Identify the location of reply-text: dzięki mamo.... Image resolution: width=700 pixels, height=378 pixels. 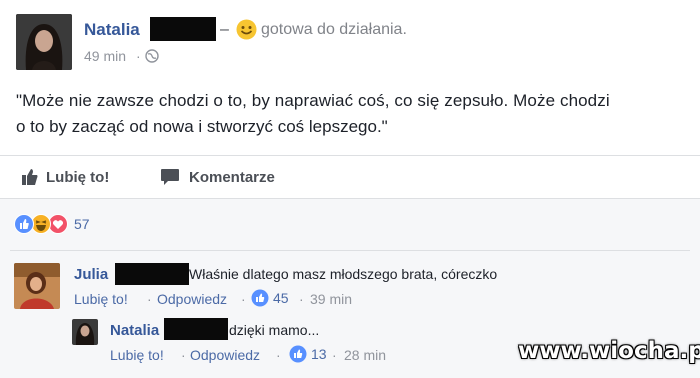
(274, 330).